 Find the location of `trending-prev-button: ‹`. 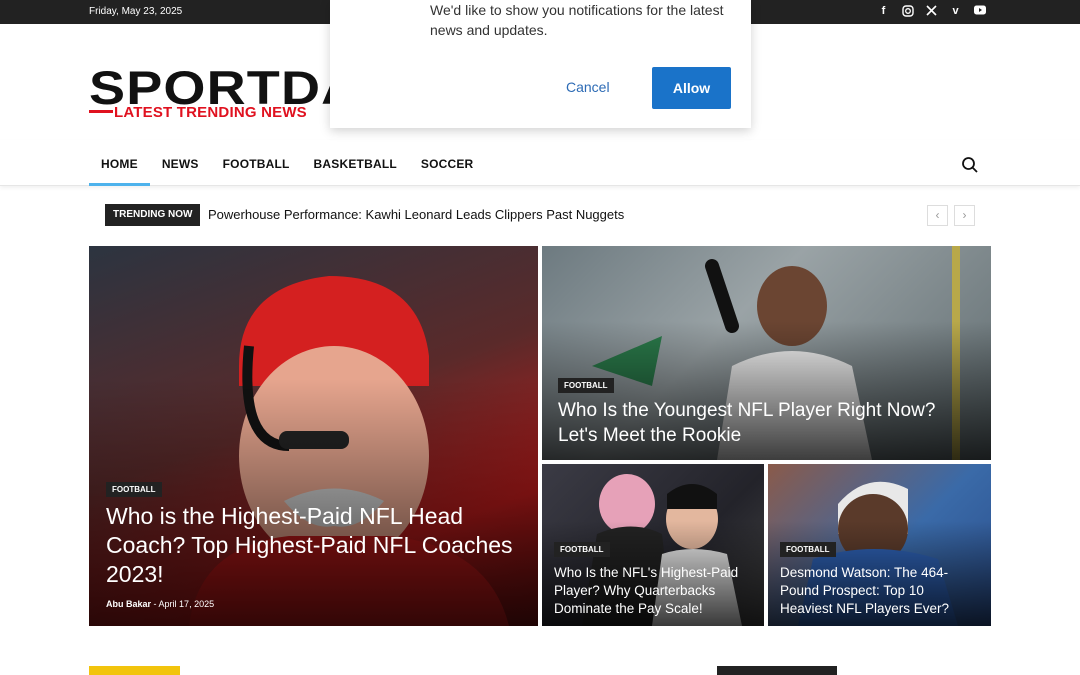

trending-prev-button: ‹ is located at coordinates (937, 215).